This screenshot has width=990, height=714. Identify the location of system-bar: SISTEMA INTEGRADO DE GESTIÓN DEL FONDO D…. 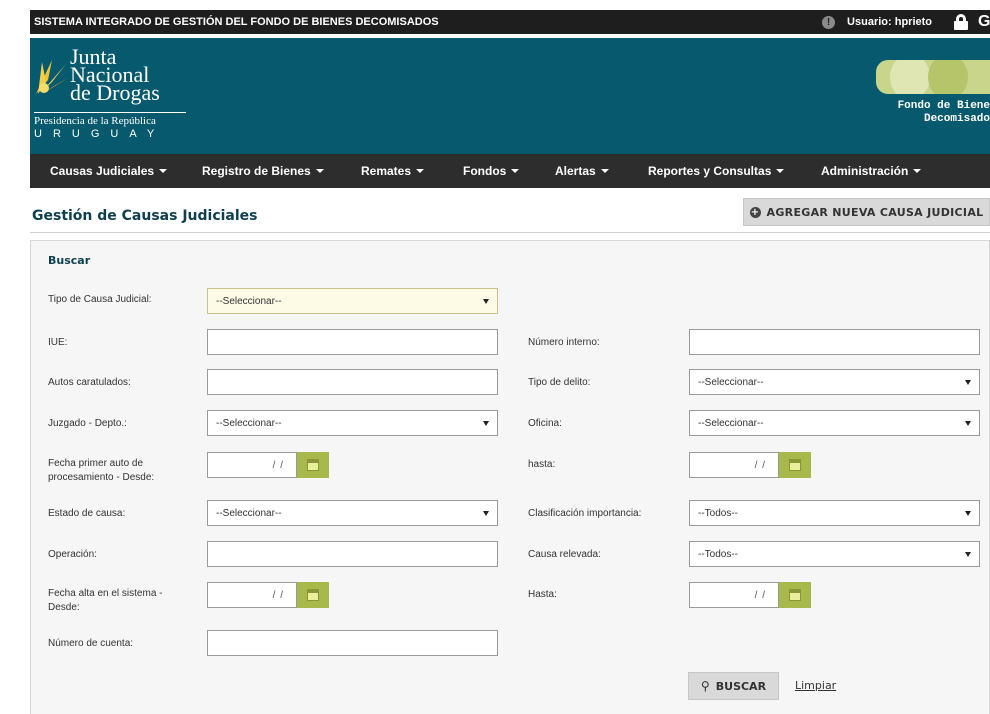
(510, 22).